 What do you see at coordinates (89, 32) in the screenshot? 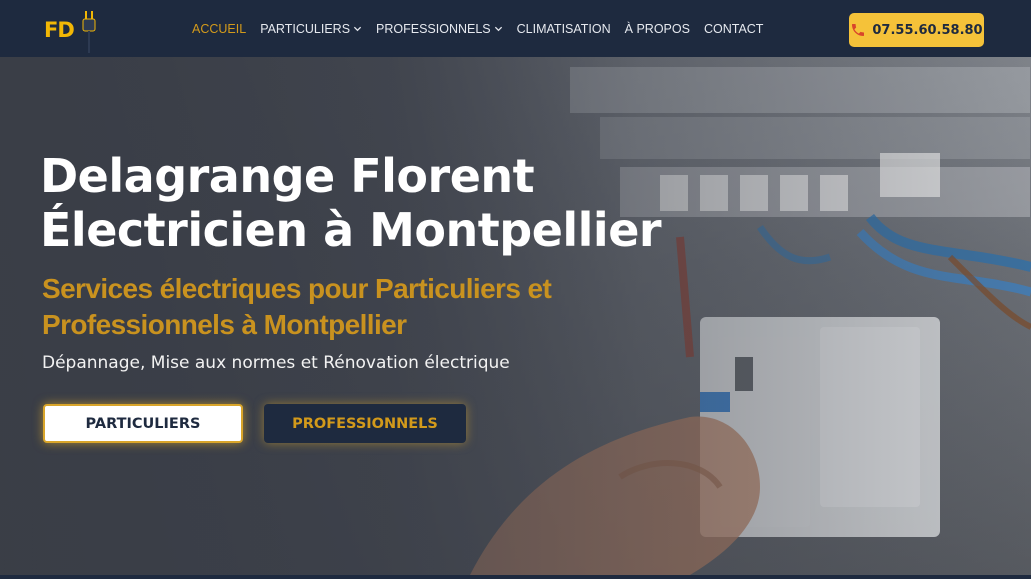
I see `plug-icon` at bounding box center [89, 32].